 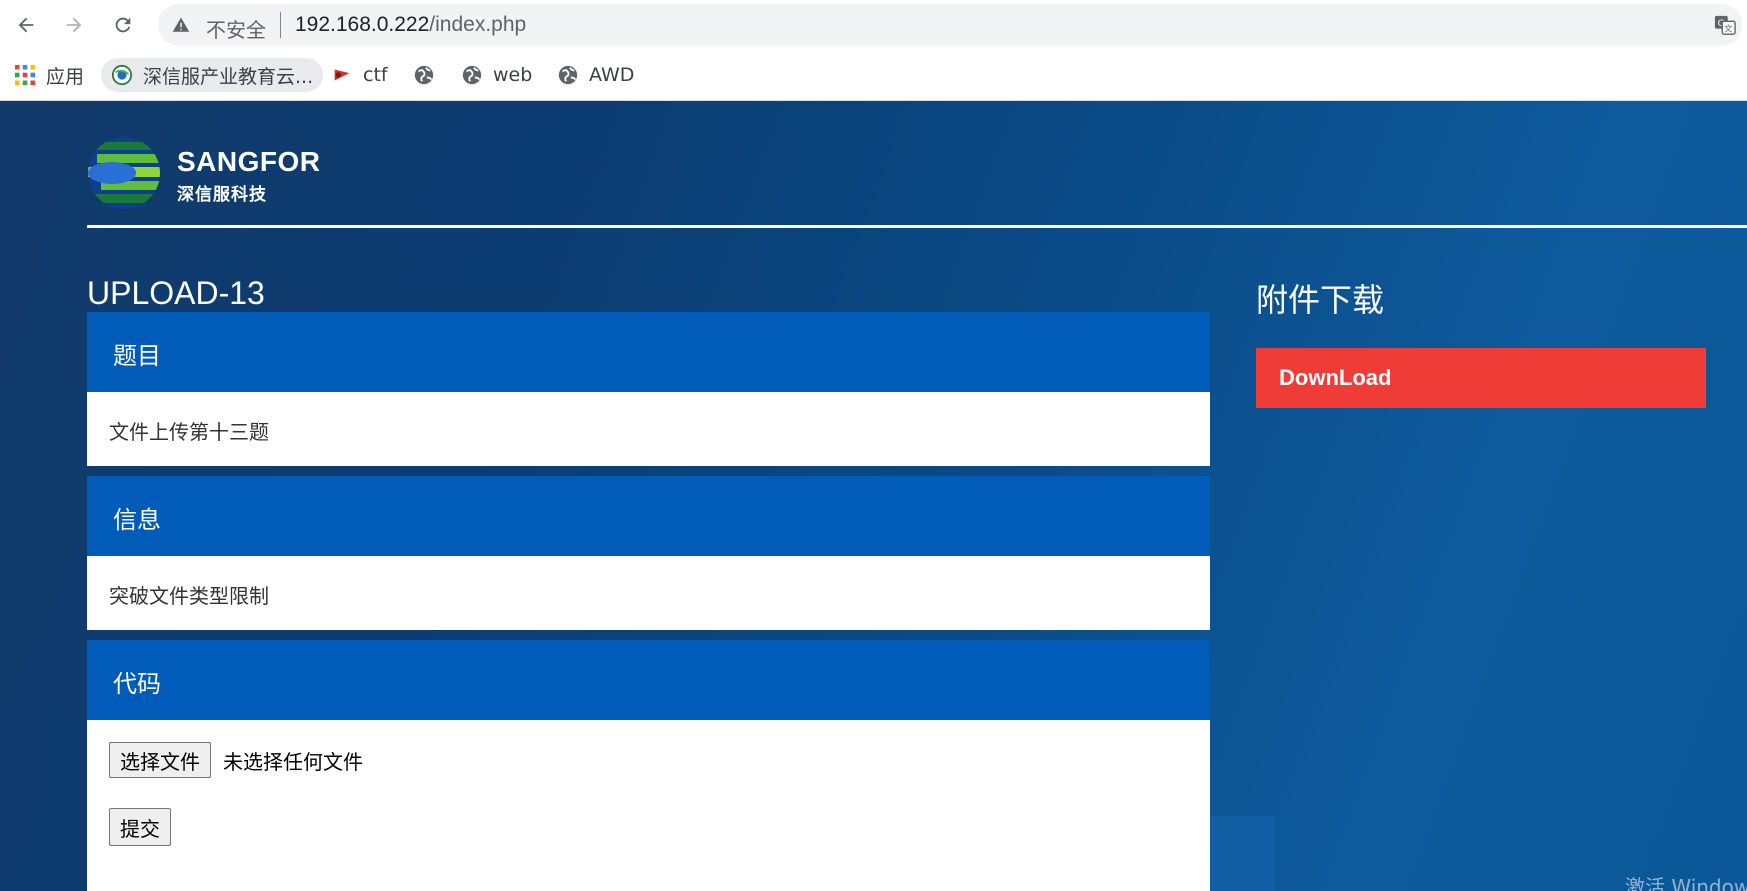 What do you see at coordinates (648, 429) in the screenshot?
I see `question-panel-body: 文件上传第十三题` at bounding box center [648, 429].